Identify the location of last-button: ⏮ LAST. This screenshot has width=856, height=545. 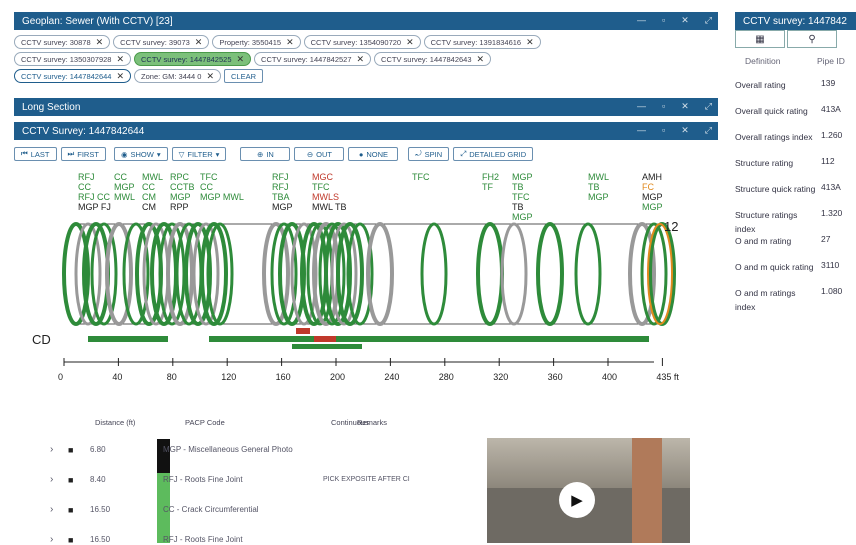
(35, 154).